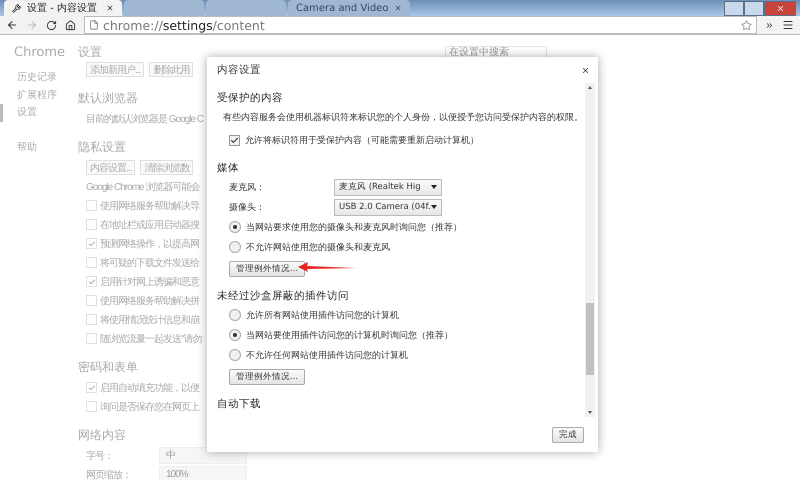 This screenshot has width=800, height=480. What do you see at coordinates (769, 25) in the screenshot?
I see `chevrons-icon` at bounding box center [769, 25].